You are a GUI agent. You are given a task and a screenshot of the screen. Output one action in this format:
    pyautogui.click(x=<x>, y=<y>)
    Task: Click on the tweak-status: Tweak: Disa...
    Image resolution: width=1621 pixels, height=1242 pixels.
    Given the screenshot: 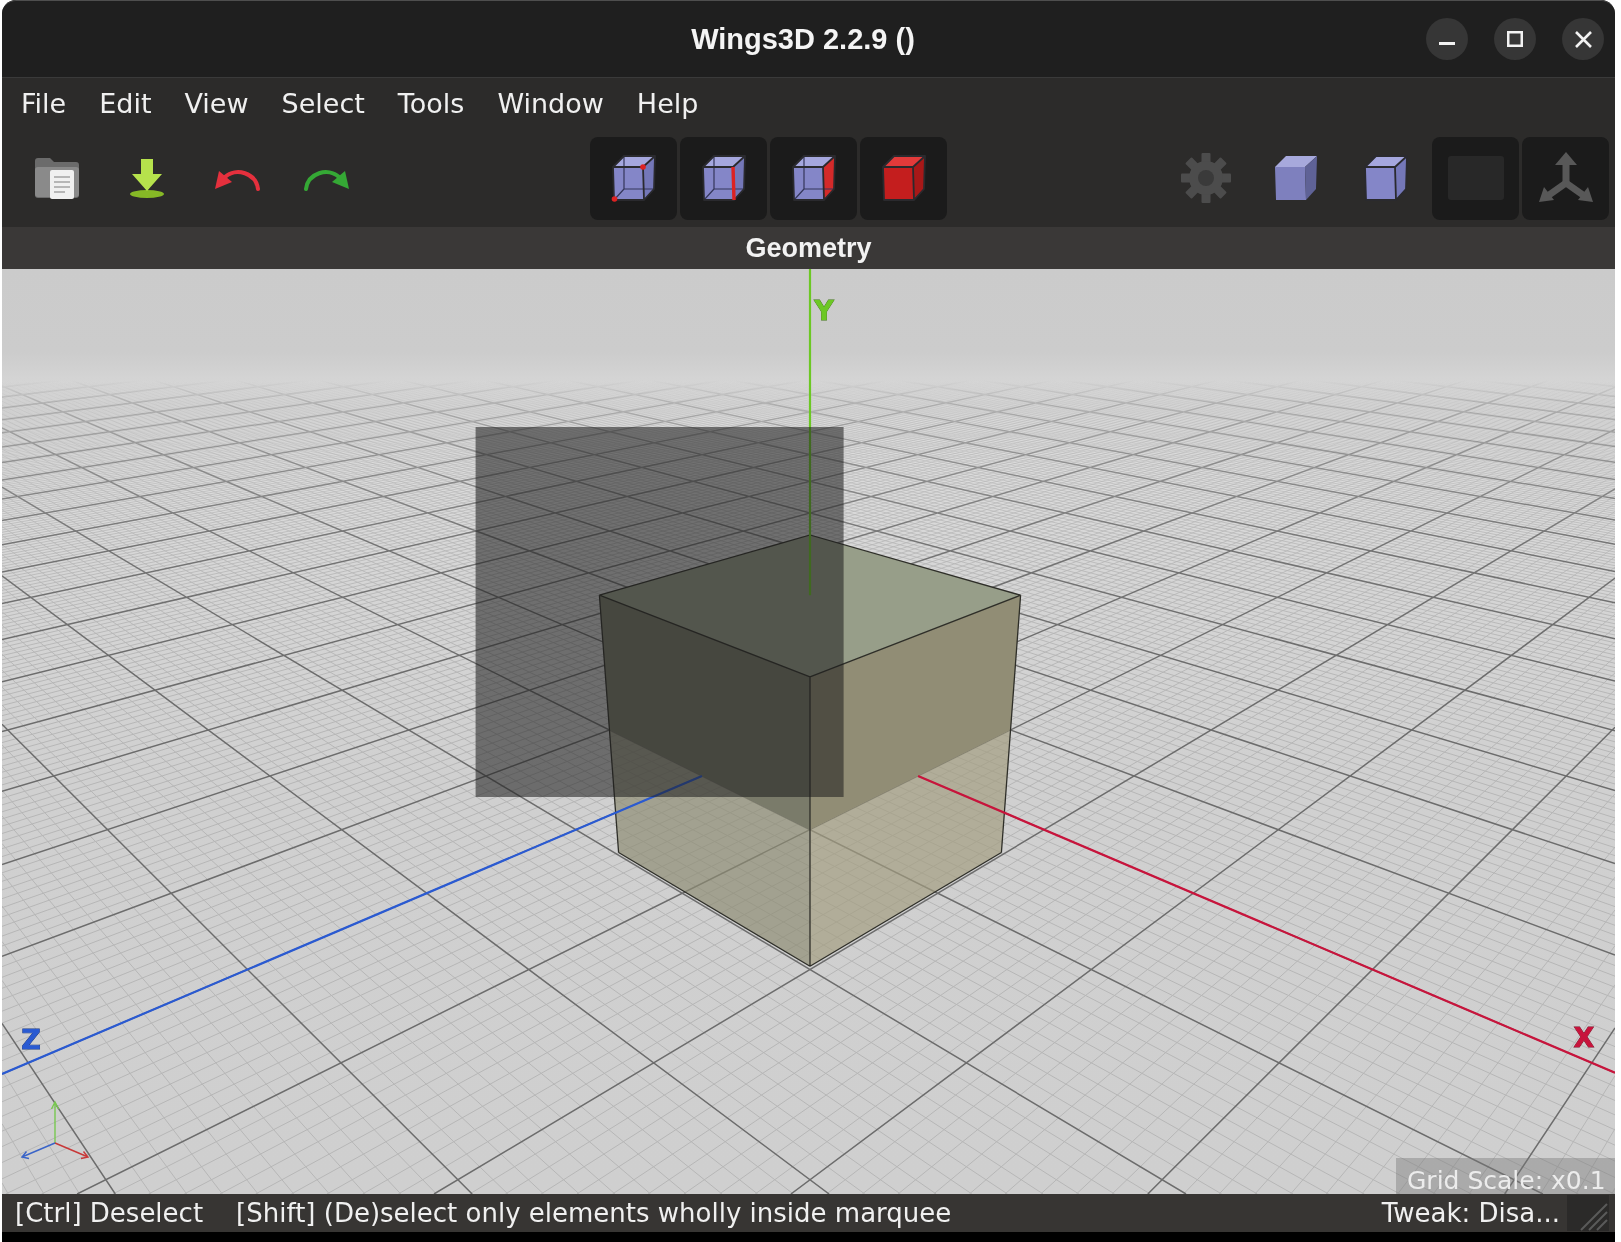 What is the action you would take?
    pyautogui.click(x=1470, y=1213)
    